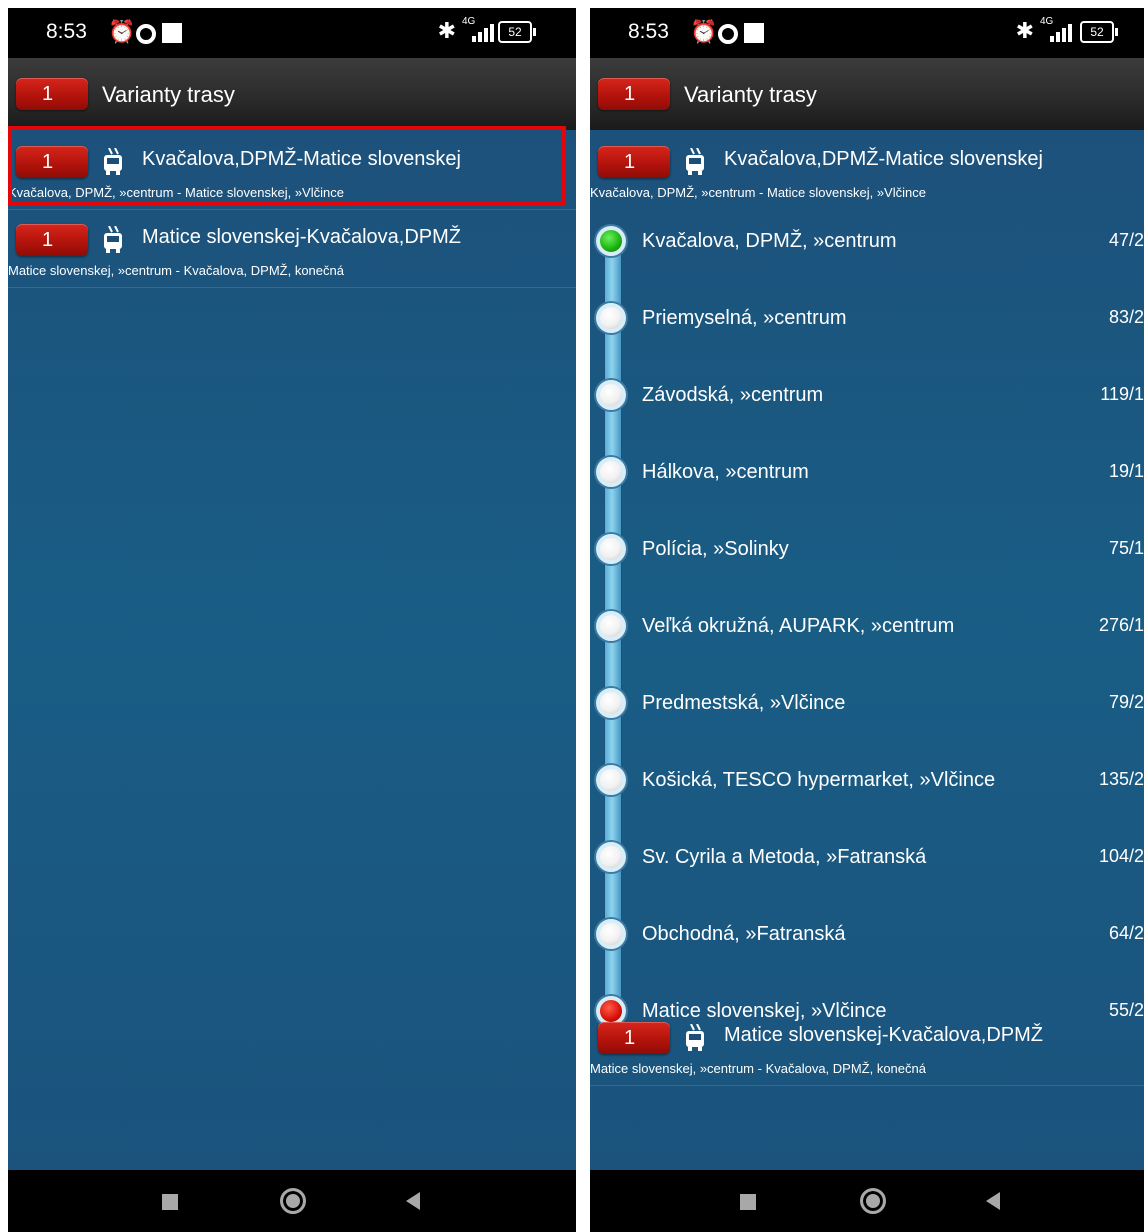 The image size is (1144, 1232). Describe the element at coordinates (798, 626) in the screenshot. I see `stop-name: Veľká okružná, AUPARK, »centrum` at that location.